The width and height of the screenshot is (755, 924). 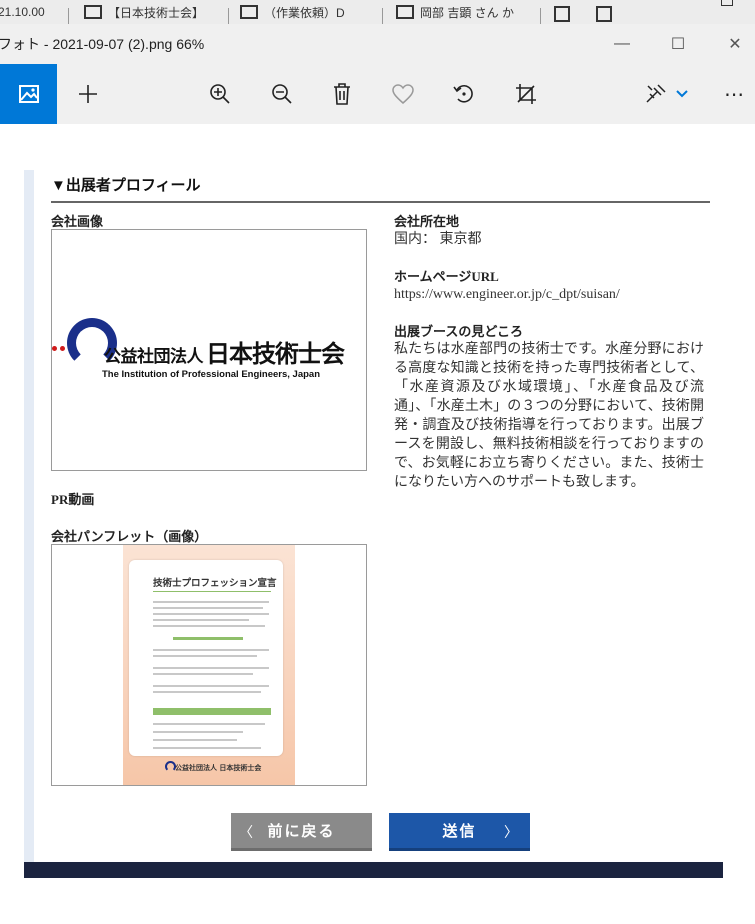 What do you see at coordinates (373, 870) in the screenshot?
I see `page-footer-band` at bounding box center [373, 870].